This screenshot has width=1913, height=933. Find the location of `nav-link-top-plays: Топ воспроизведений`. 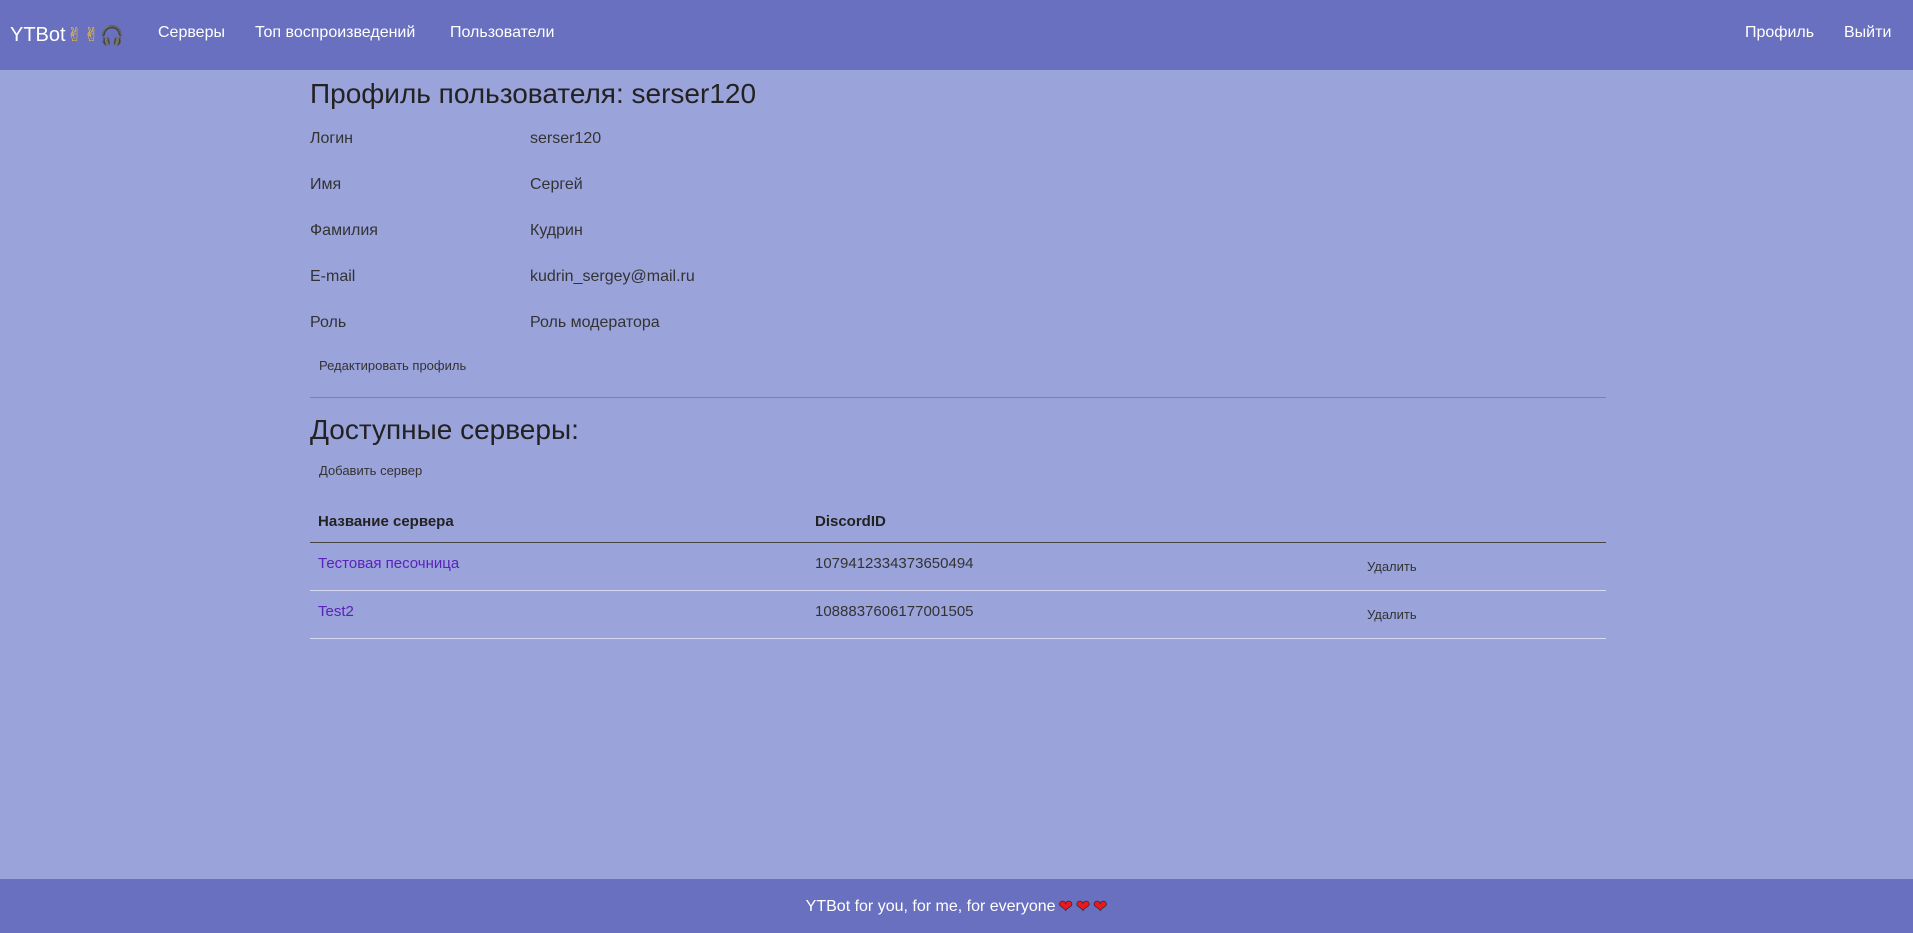

nav-link-top-plays: Топ воспроизведений is located at coordinates (335, 33).